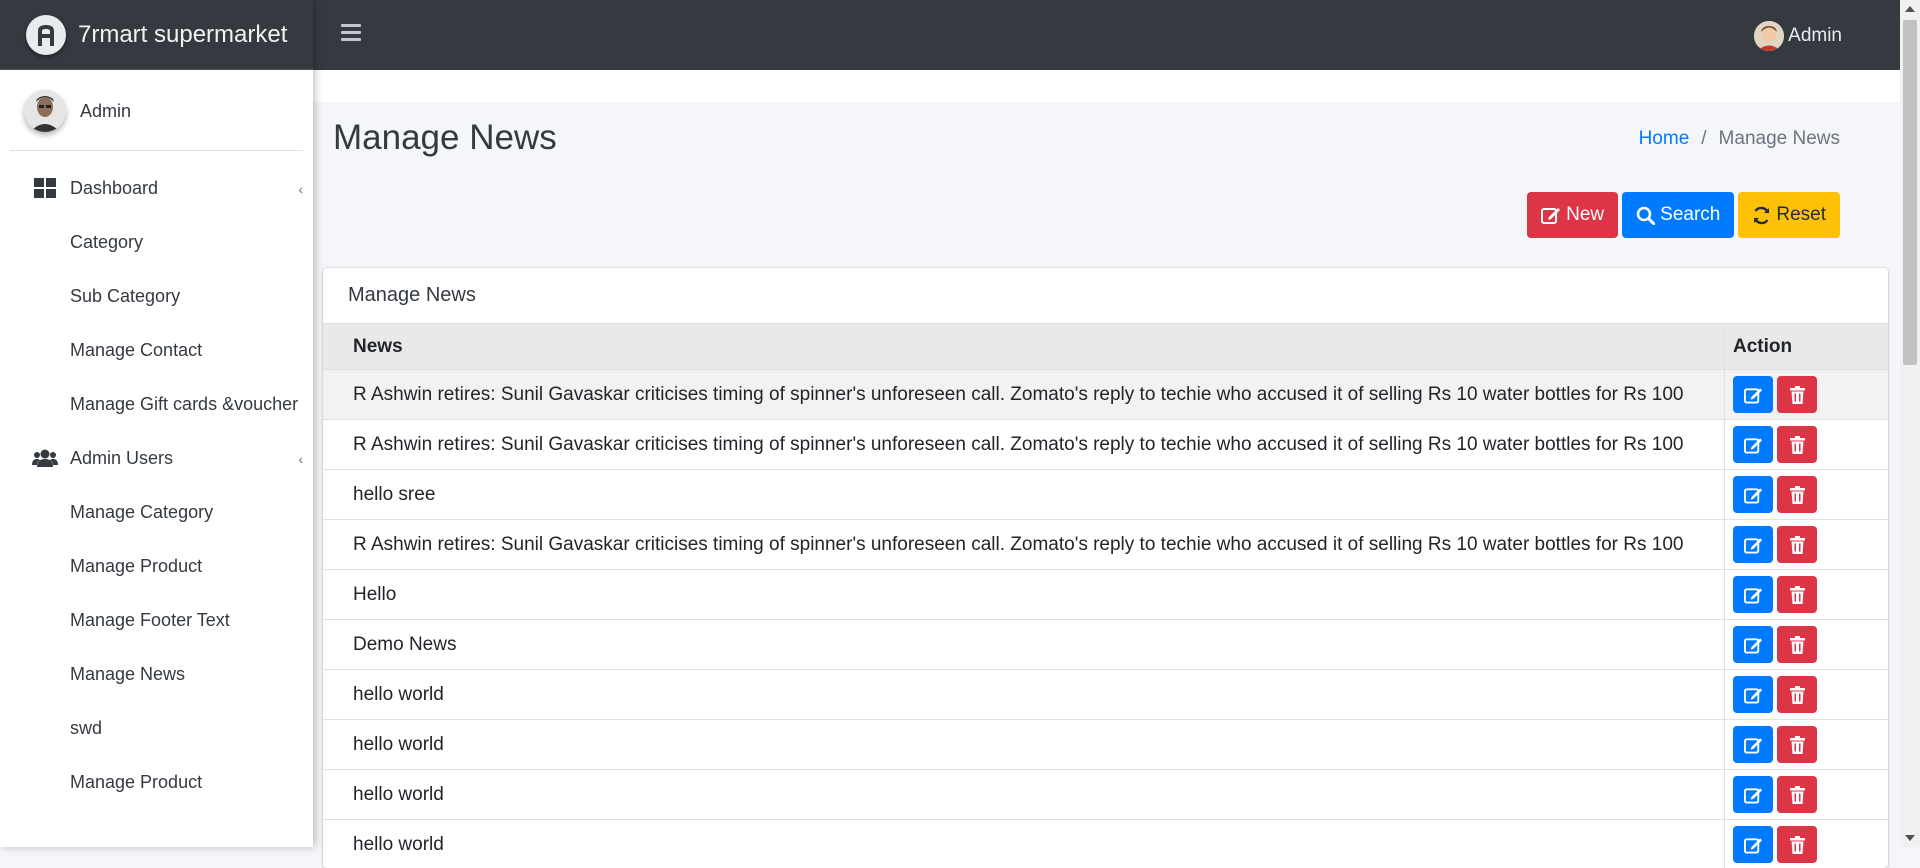 The image size is (1920, 868). Describe the element at coordinates (1106, 35) in the screenshot. I see `top-navbar: Admin` at that location.